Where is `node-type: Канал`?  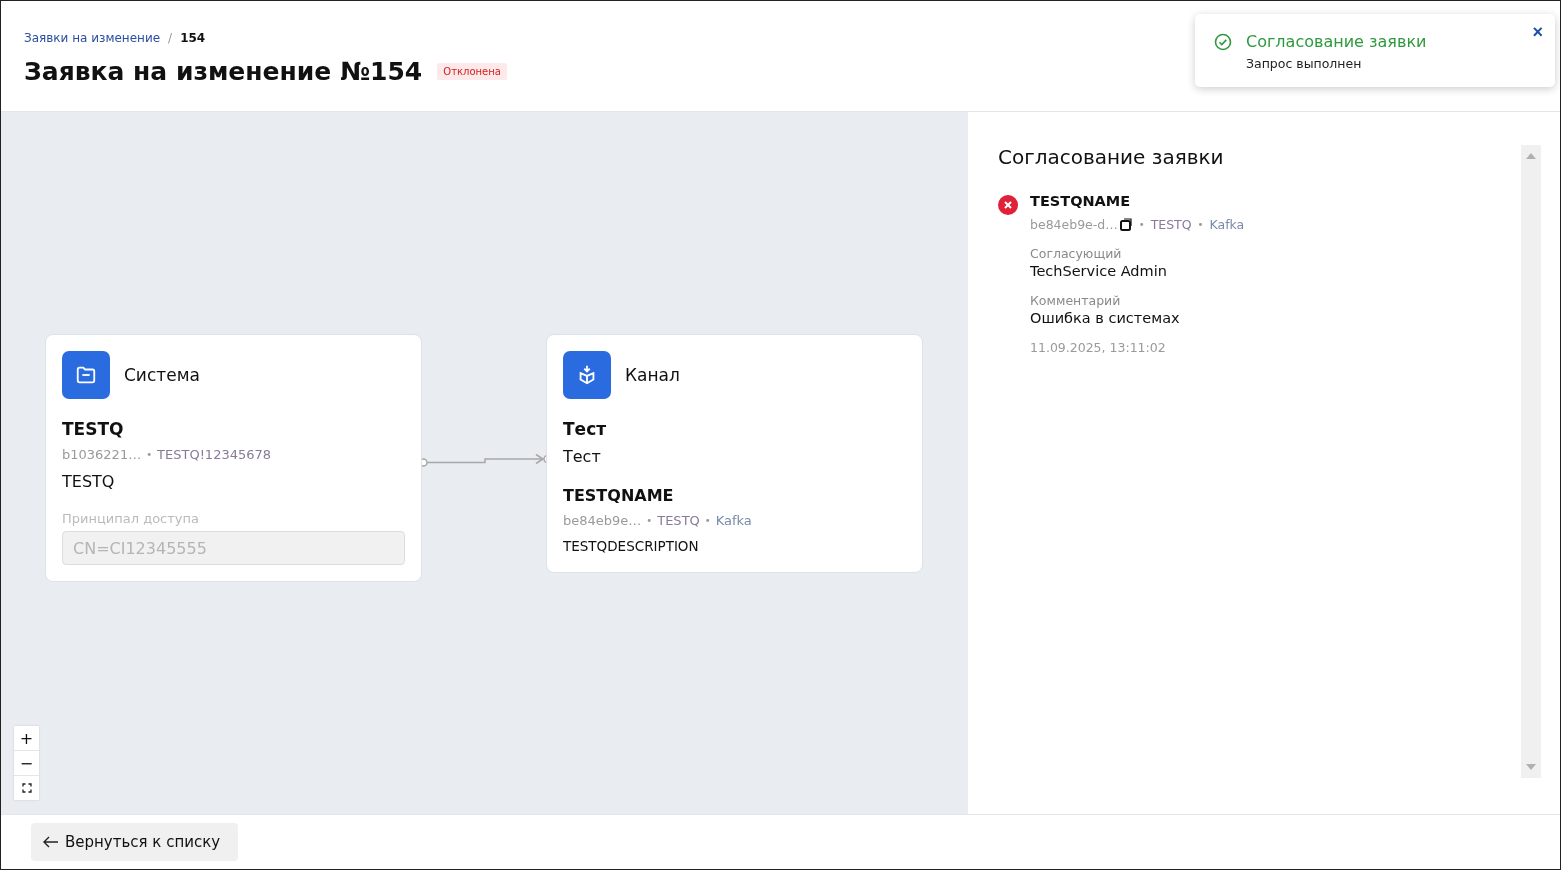
node-type: Канал is located at coordinates (652, 375).